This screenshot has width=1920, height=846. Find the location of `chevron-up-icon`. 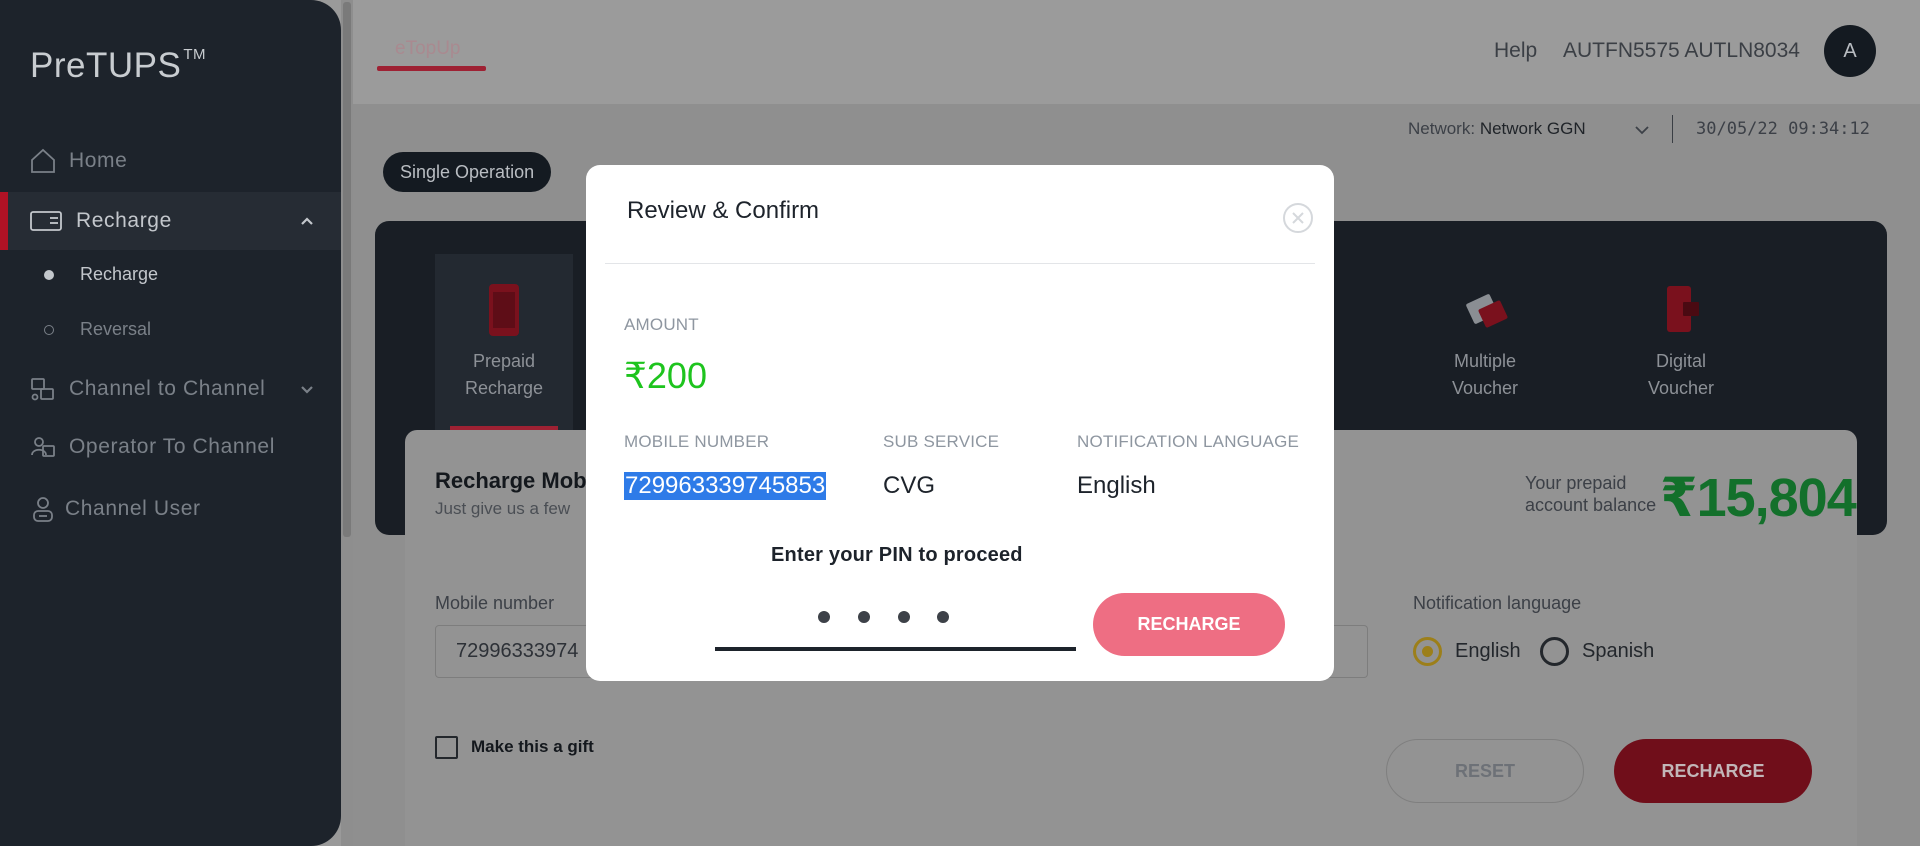

chevron-up-icon is located at coordinates (307, 223).